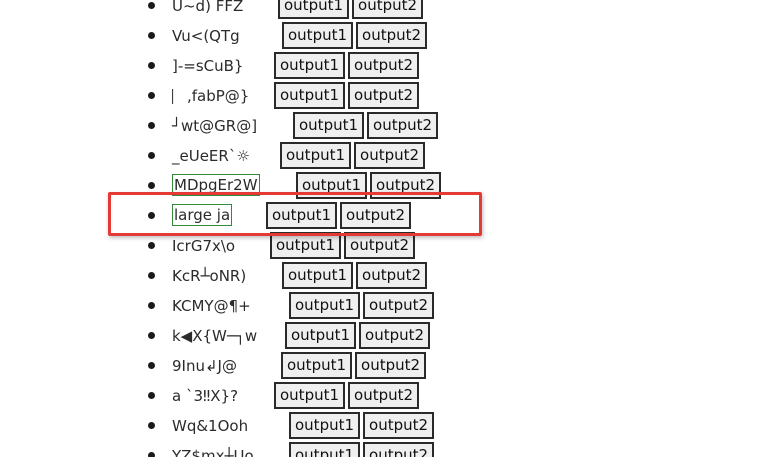 This screenshot has height=457, width=781. Describe the element at coordinates (206, 36) in the screenshot. I see `item-label: Vu<(QTg` at that location.